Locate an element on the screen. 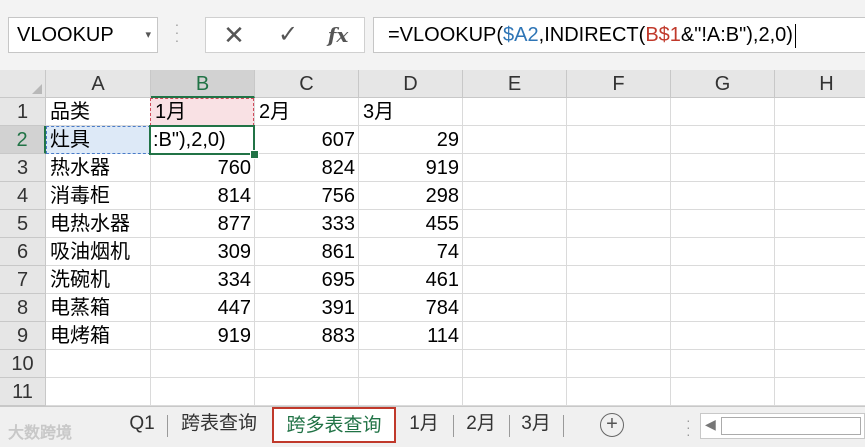 Image resolution: width=865 pixels, height=447 pixels. cell-d3: 919 is located at coordinates (411, 168).